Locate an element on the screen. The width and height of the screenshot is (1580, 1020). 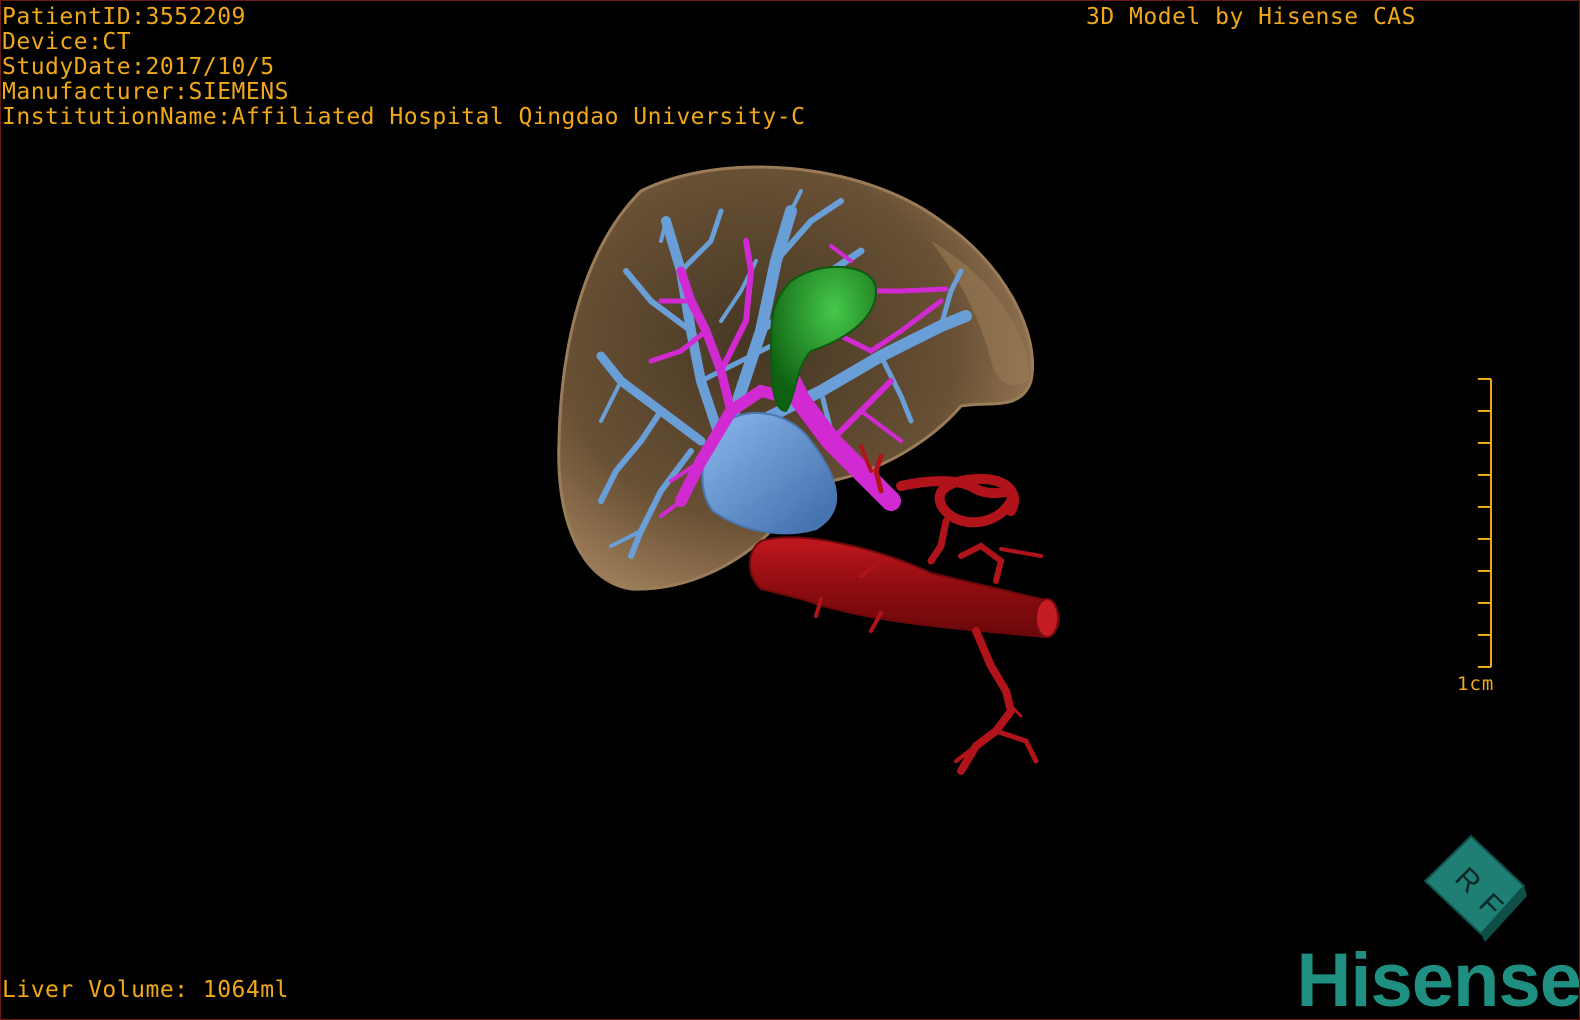
model-credit-text: 3D Model by Hisense CAS is located at coordinates (1251, 17).